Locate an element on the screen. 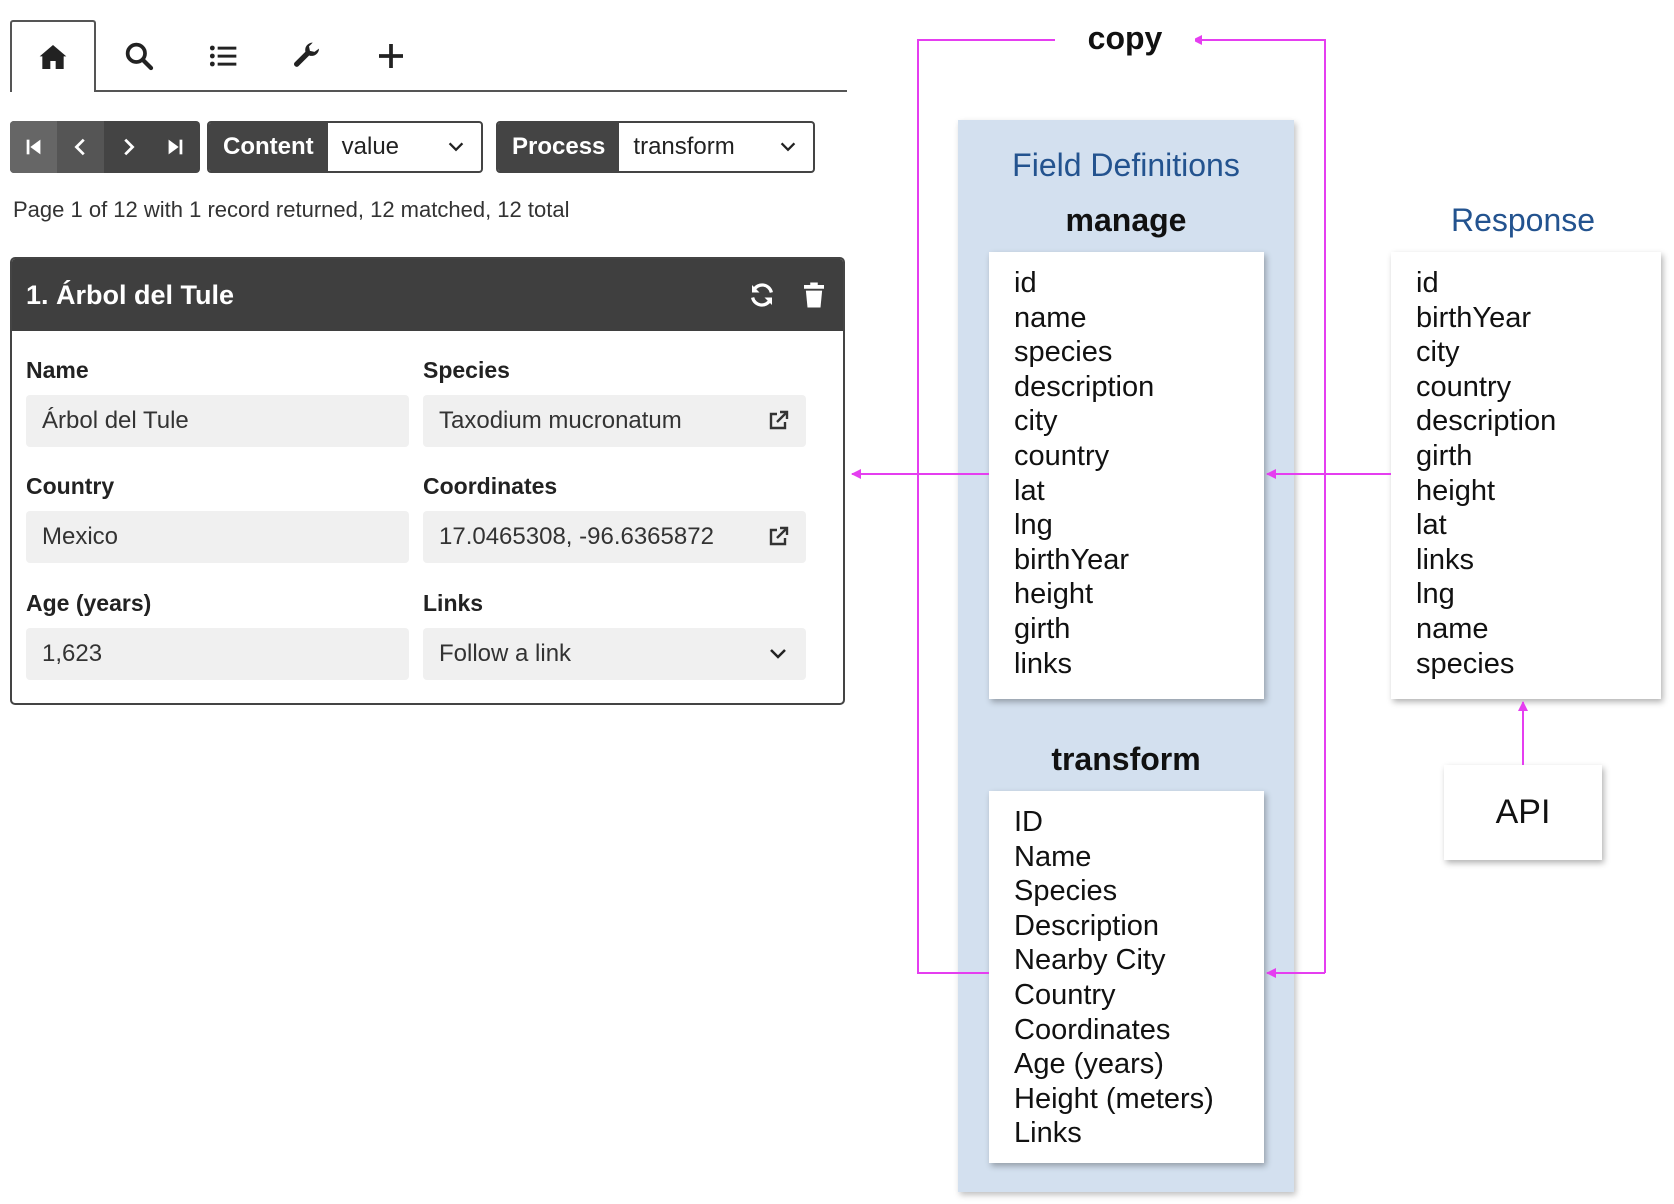  copy-label: copy is located at coordinates (1125, 38).